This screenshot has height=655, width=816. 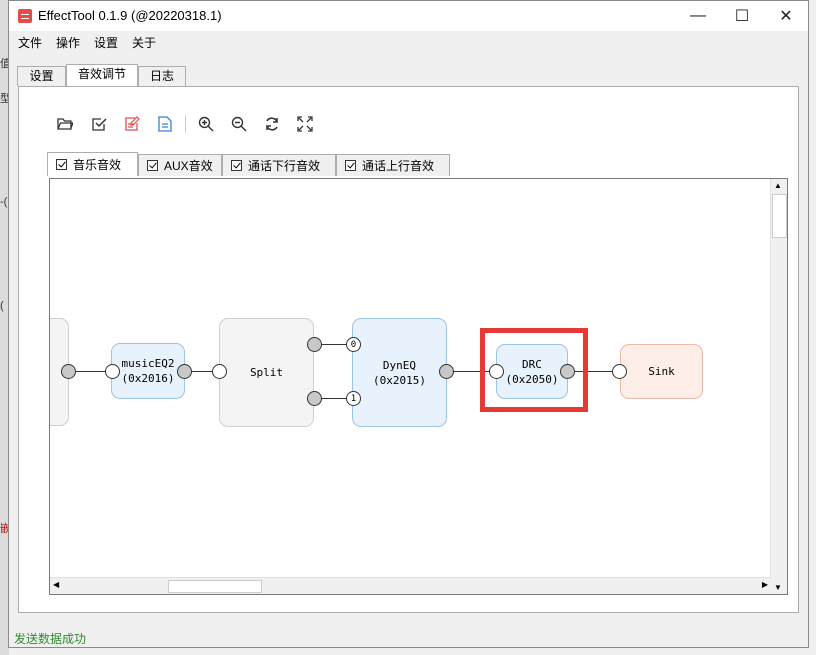 What do you see at coordinates (399, 365) in the screenshot?
I see `node-title: DynEQ` at bounding box center [399, 365].